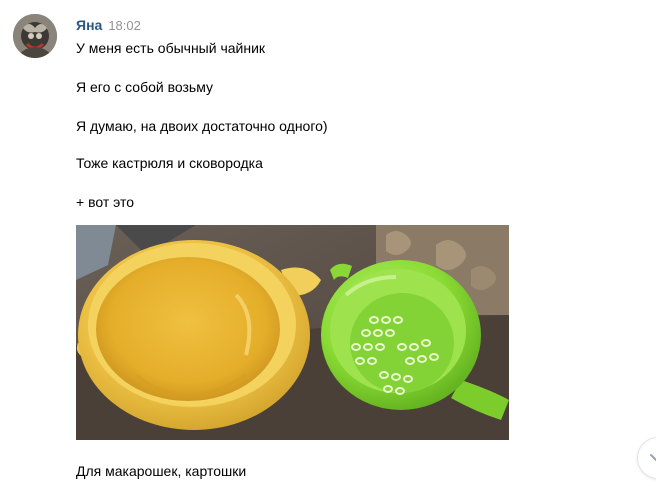 This screenshot has width=656, height=500. What do you see at coordinates (89, 25) in the screenshot?
I see `author-name: Яна` at bounding box center [89, 25].